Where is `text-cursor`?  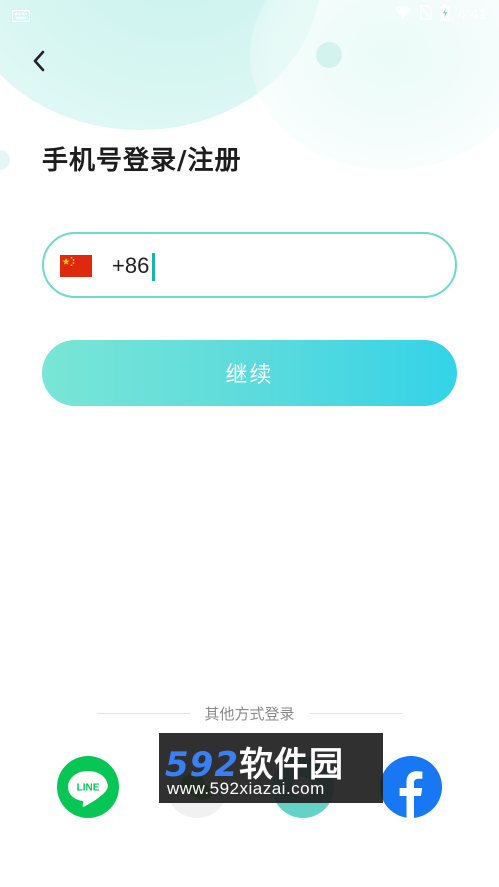
text-cursor is located at coordinates (153, 267).